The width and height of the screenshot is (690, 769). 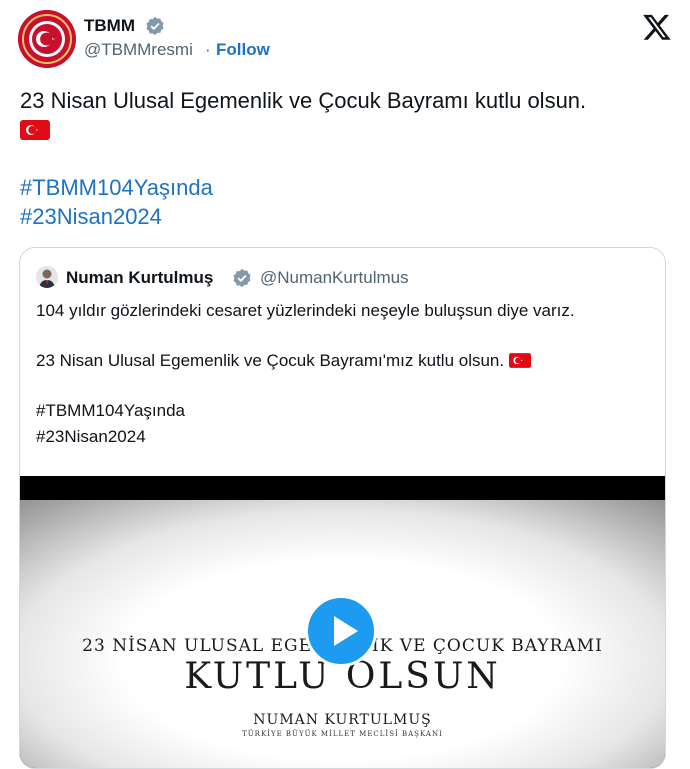 What do you see at coordinates (334, 278) in the screenshot?
I see `quoted-author-handle: @NumanKurtulmus` at bounding box center [334, 278].